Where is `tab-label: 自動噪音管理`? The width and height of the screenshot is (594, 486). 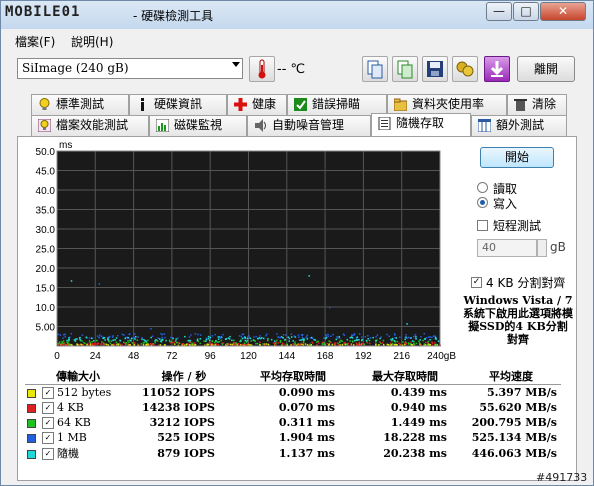 tab-label: 自動噪音管理 is located at coordinates (308, 125).